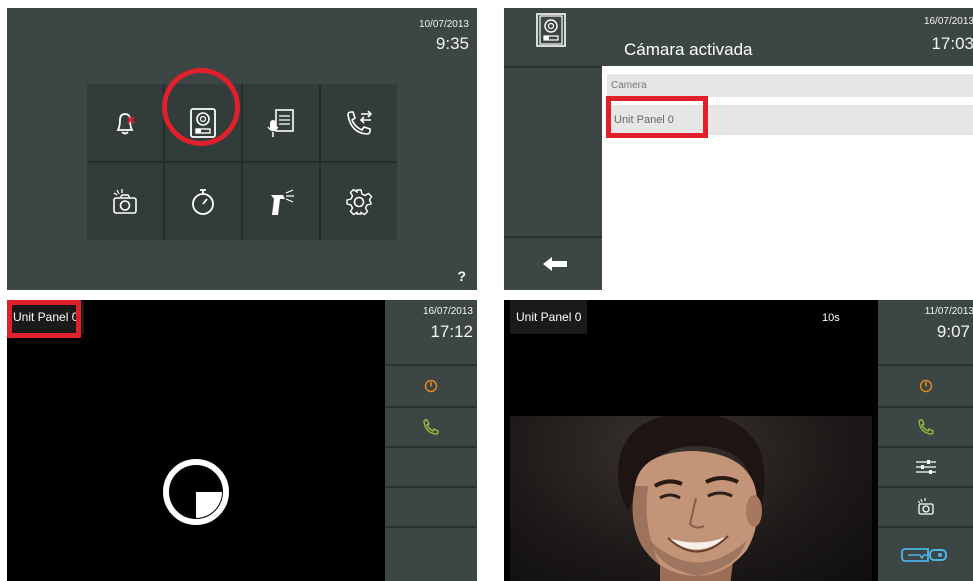 The image size is (973, 581). I want to click on countdown-timer: 10s, so click(831, 318).